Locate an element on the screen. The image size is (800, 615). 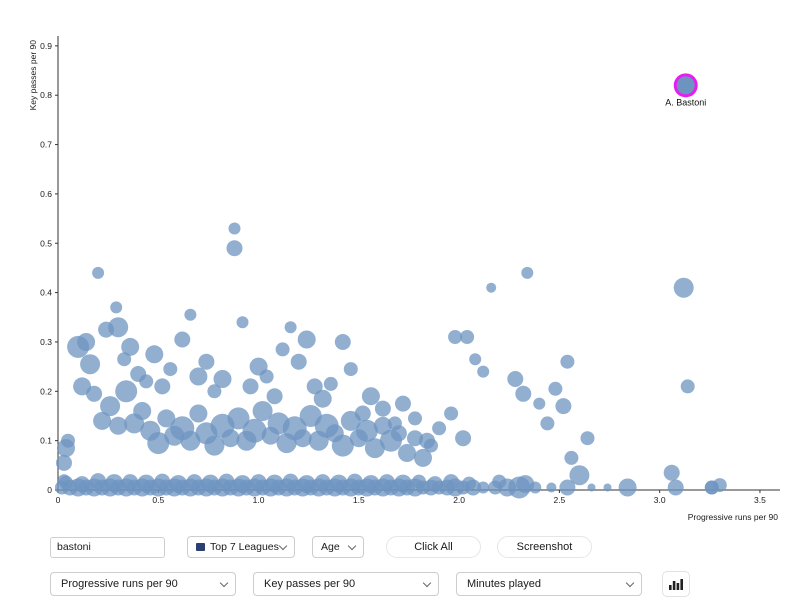
svg-text: 0.2 is located at coordinates (46, 391).